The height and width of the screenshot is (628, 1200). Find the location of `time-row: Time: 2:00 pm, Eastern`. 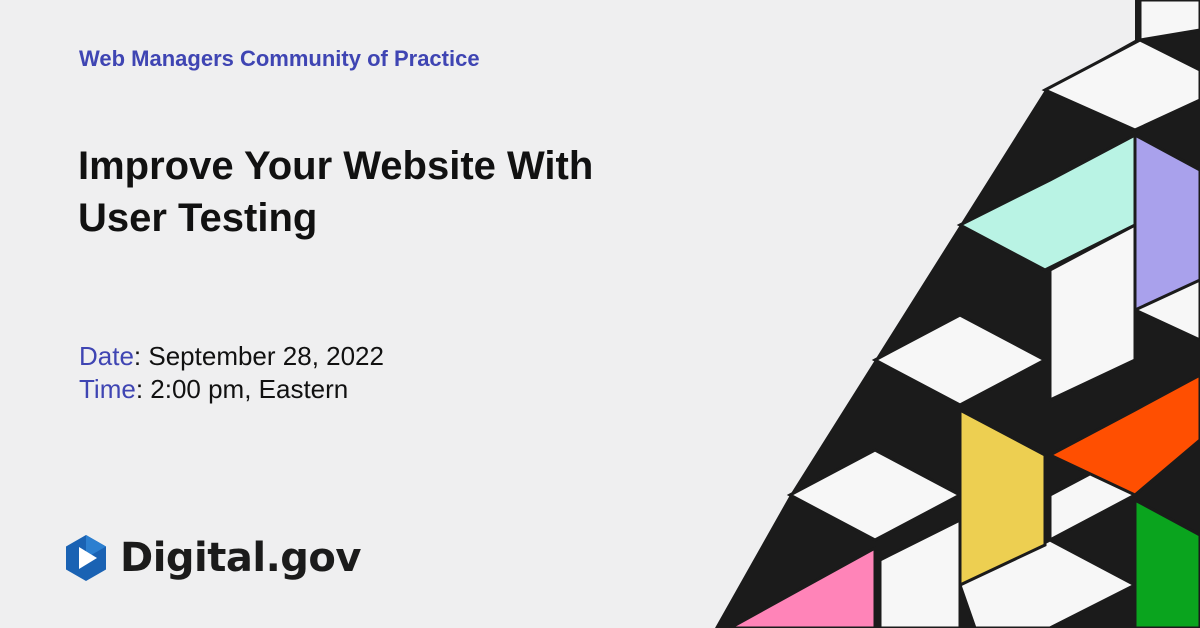

time-row: Time: 2:00 pm, Eastern is located at coordinates (231, 389).